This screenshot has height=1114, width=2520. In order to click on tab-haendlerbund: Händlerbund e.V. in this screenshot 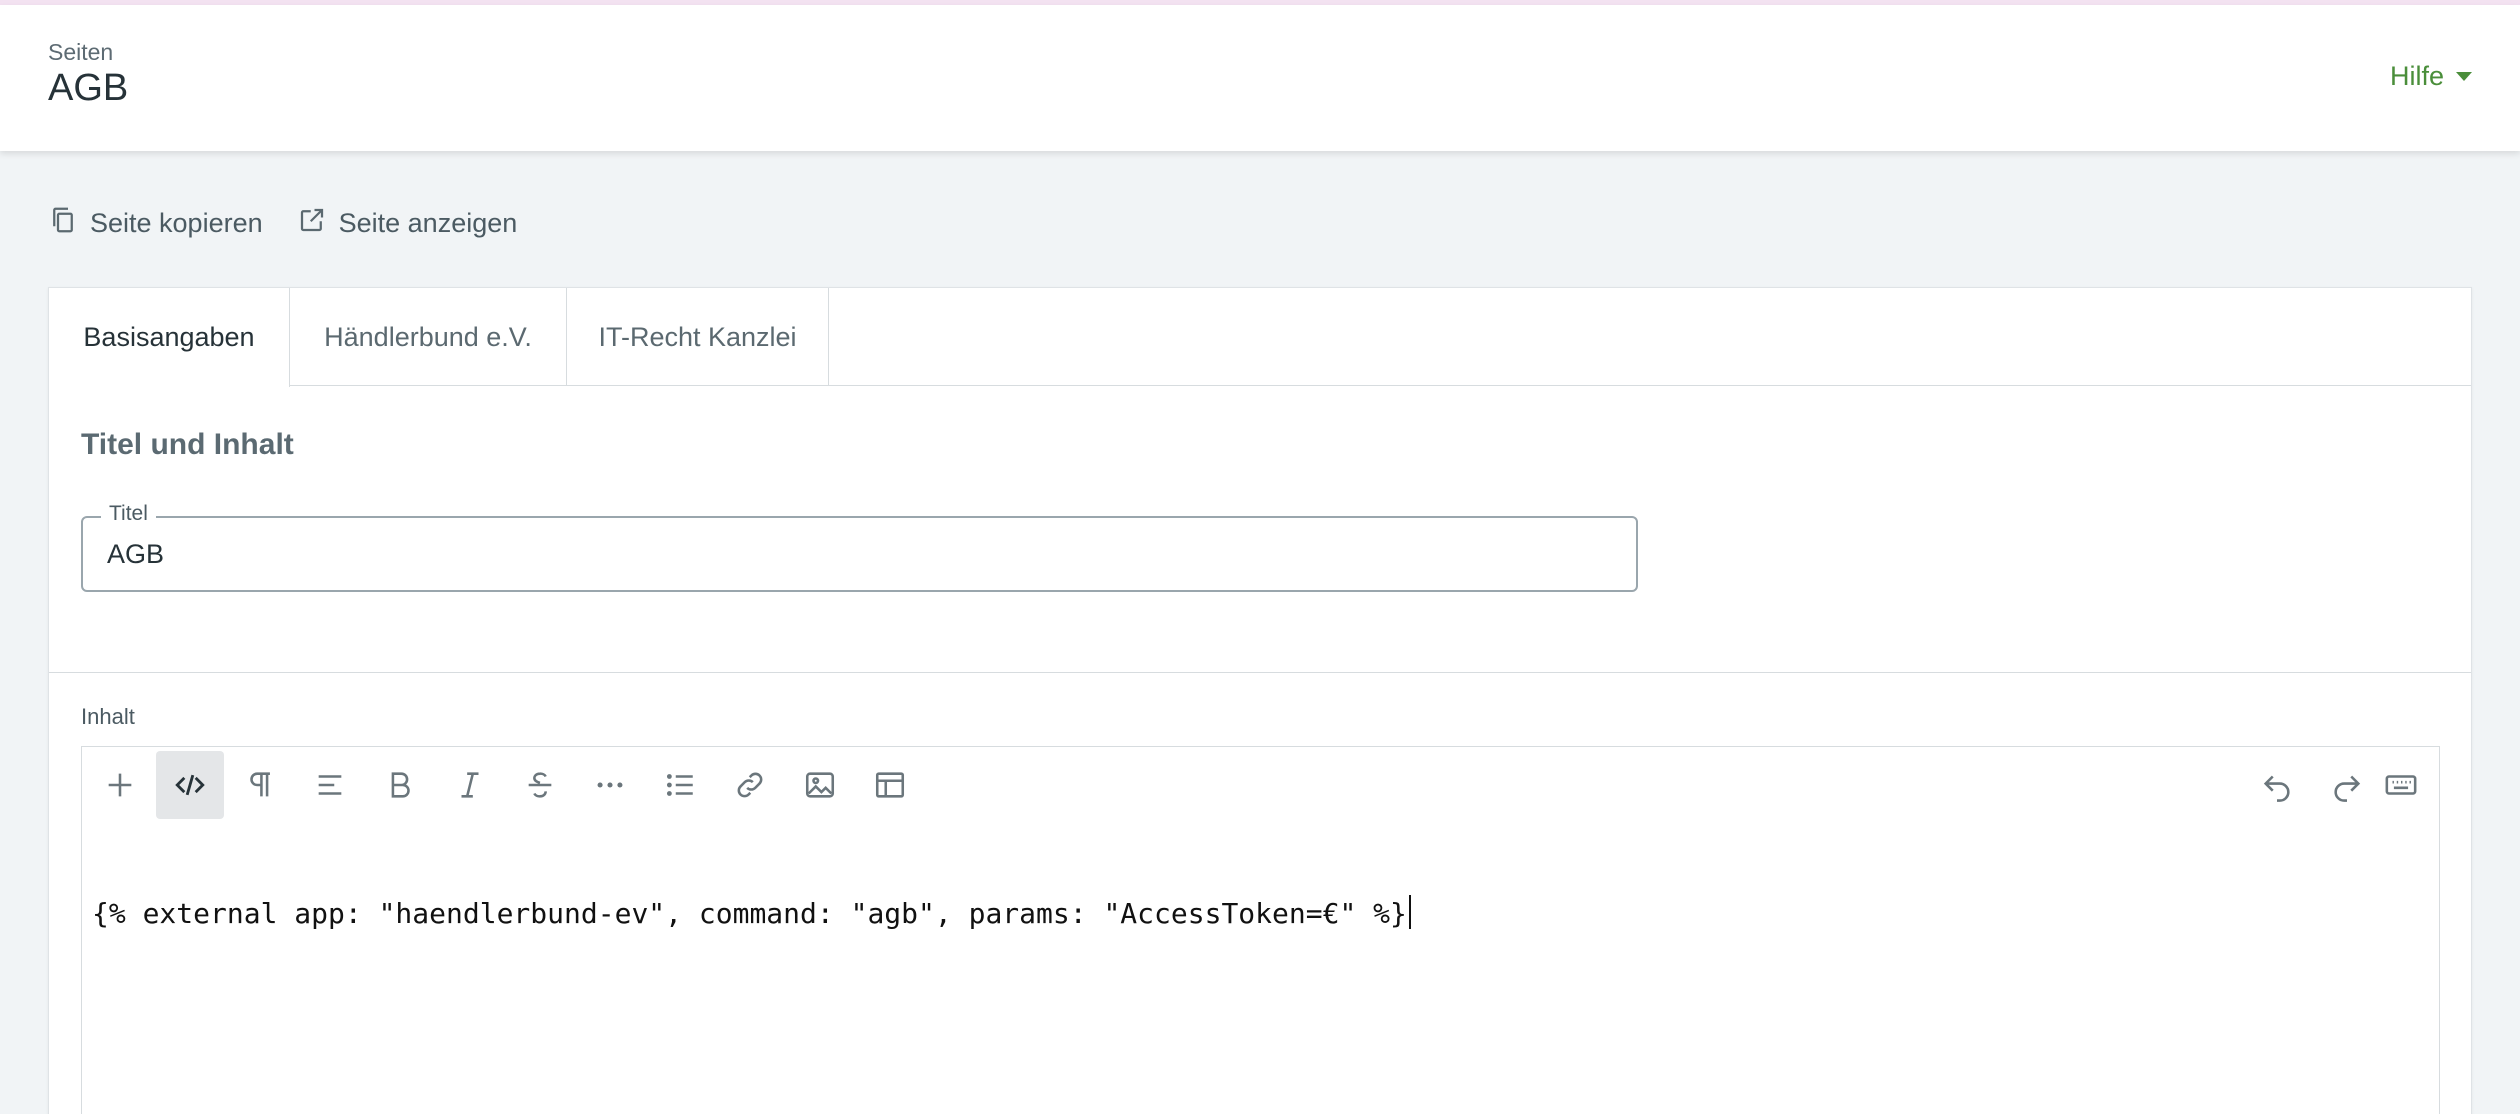, I will do `click(428, 337)`.